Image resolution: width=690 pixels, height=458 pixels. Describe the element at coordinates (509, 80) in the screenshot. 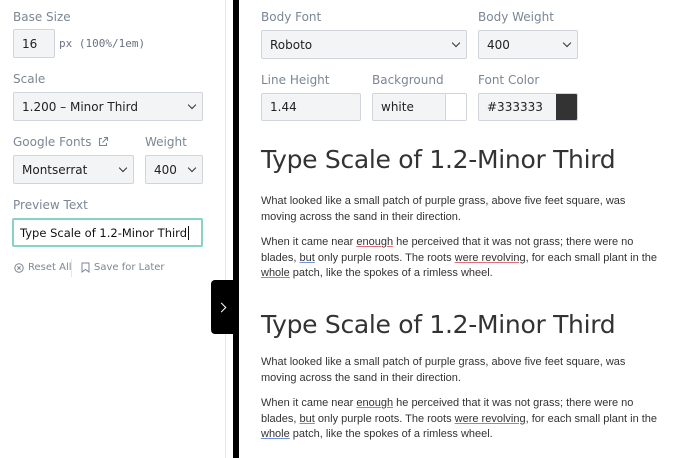

I see `font-color-label: Font Color` at that location.